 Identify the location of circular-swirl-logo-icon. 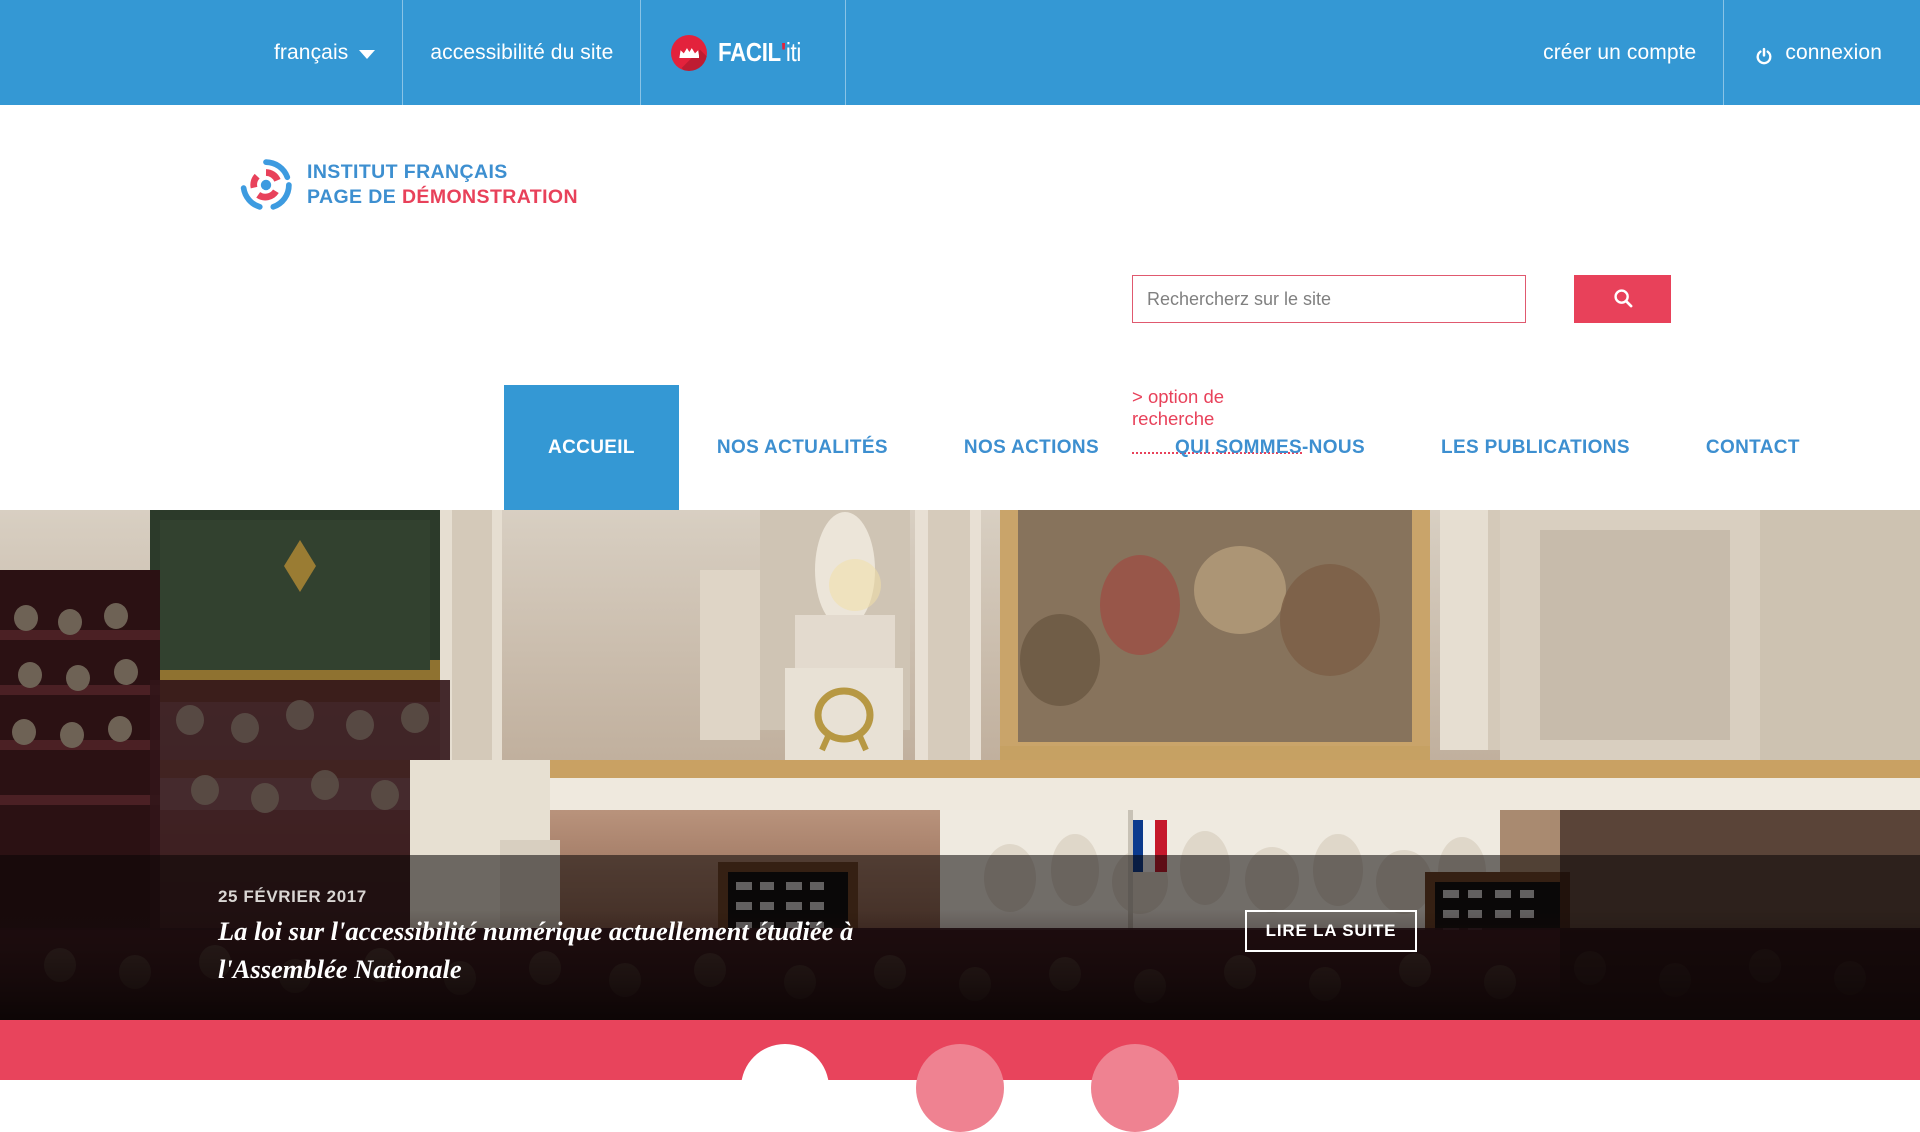
(266, 185).